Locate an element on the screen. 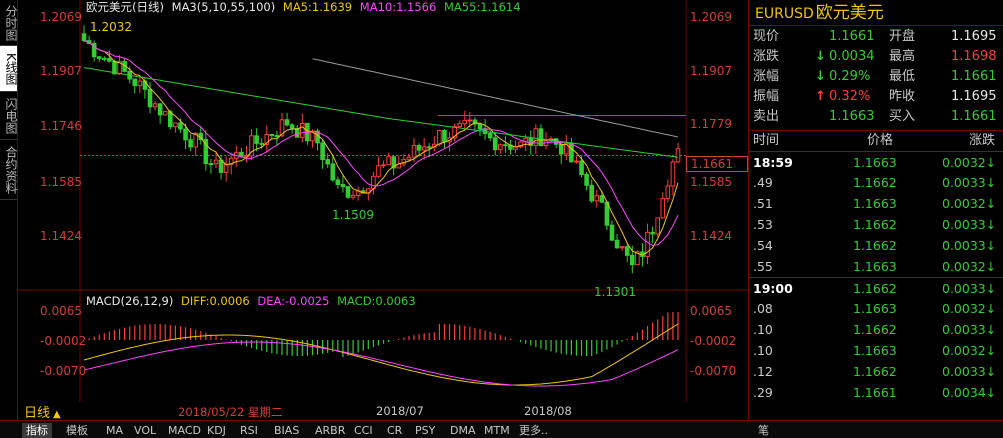  period-label: 日线 is located at coordinates (37, 413).